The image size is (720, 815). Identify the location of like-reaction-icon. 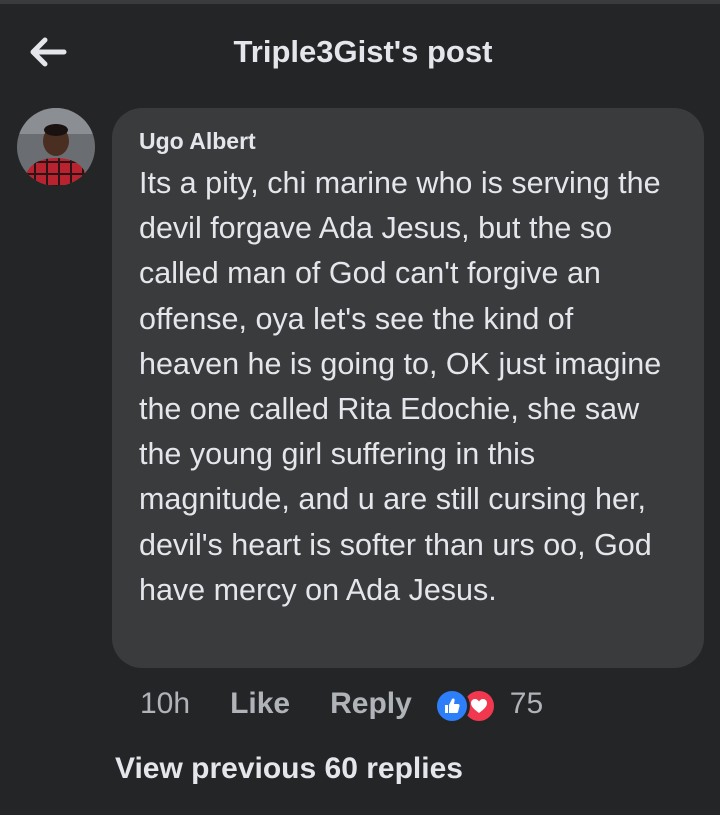
(451, 706).